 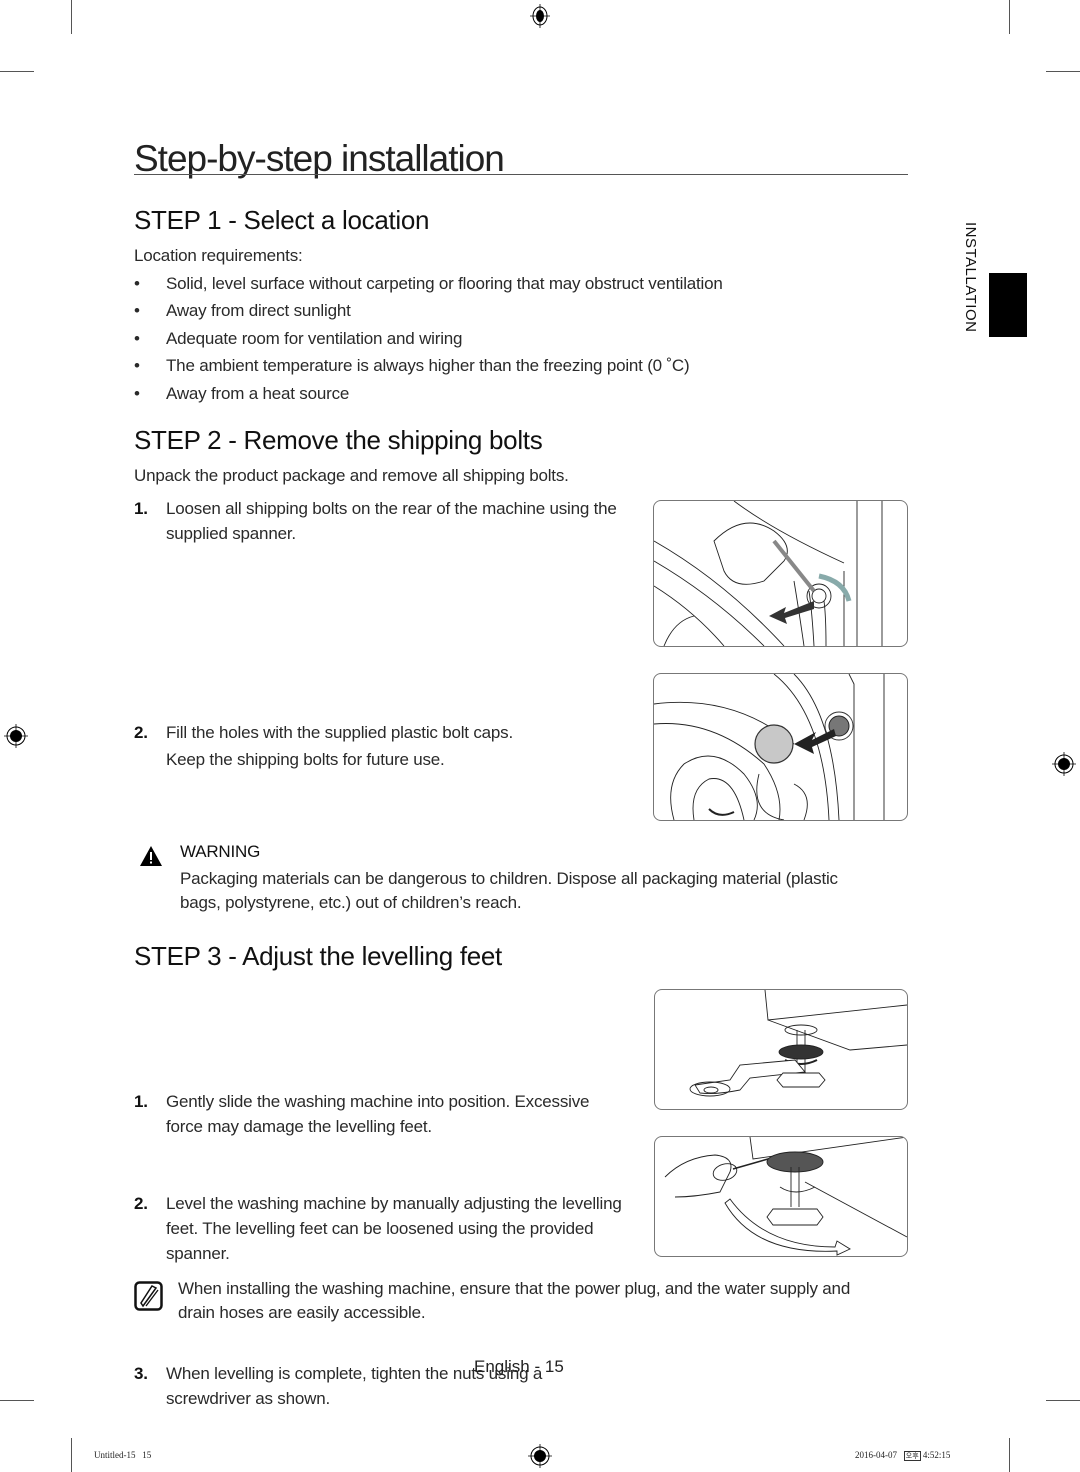 I want to click on list-item-text: Adequate room for ventilation and wiring, so click(x=314, y=338).